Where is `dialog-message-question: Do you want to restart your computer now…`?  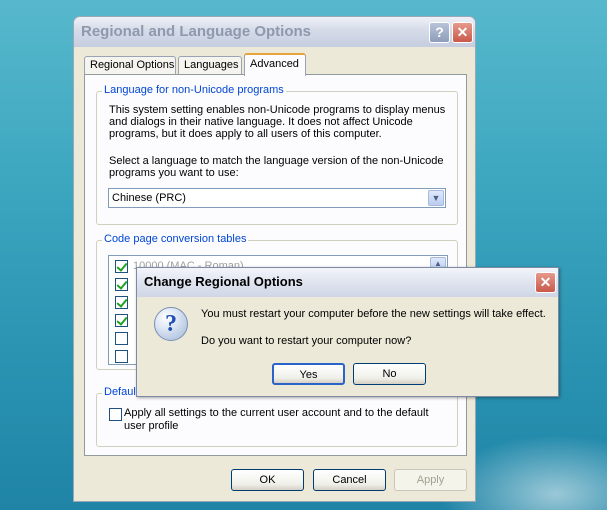
dialog-message-question: Do you want to restart your computer now… is located at coordinates (306, 341).